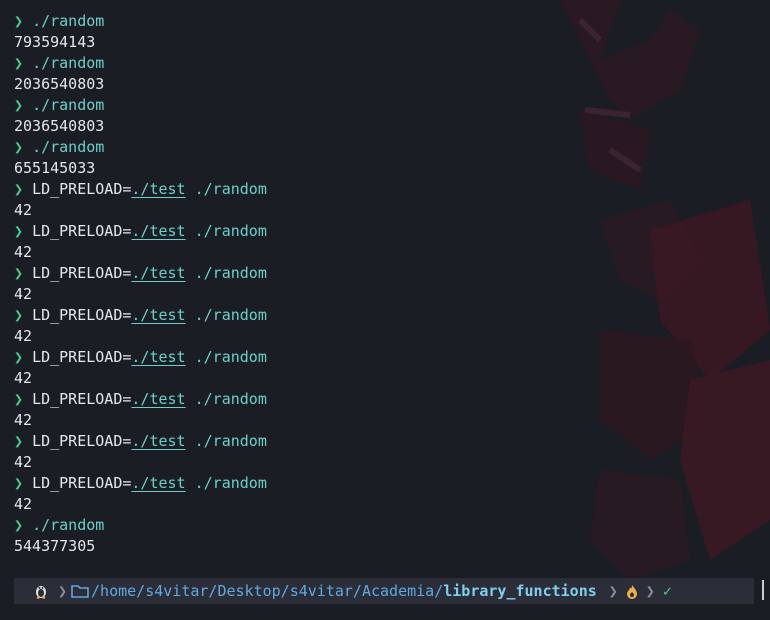 The width and height of the screenshot is (770, 620). What do you see at coordinates (384, 168) in the screenshot?
I see `command-output: 655145033` at bounding box center [384, 168].